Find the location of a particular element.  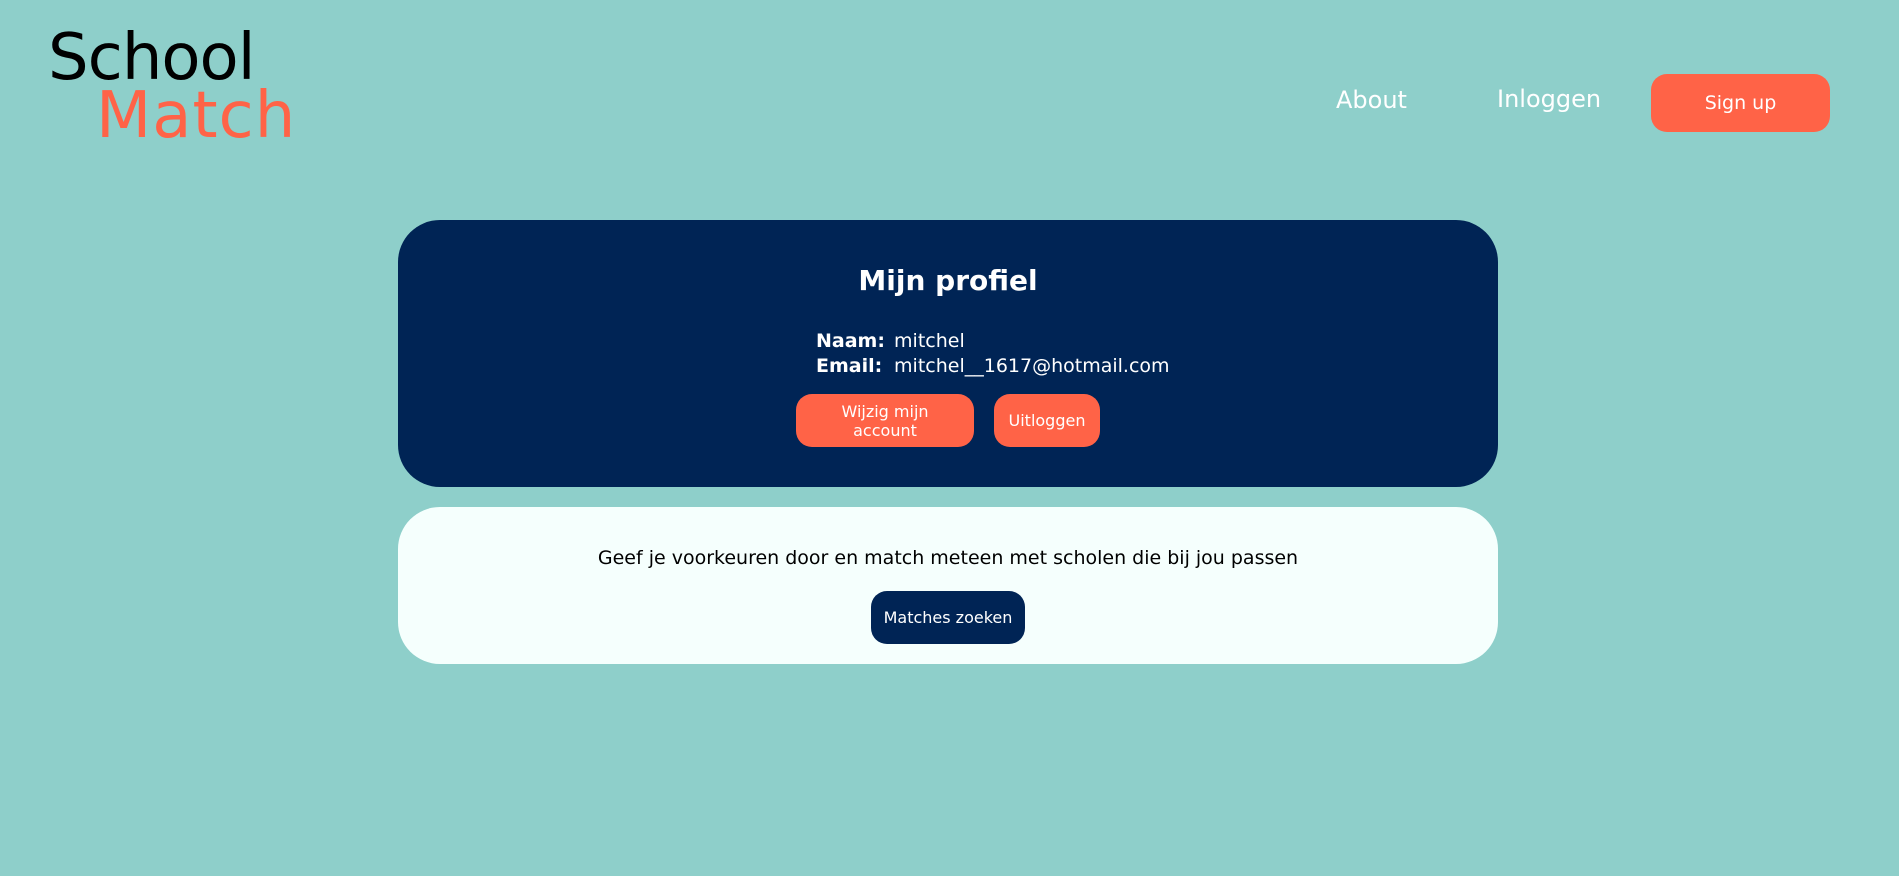

logo: School Match is located at coordinates (172, 87).